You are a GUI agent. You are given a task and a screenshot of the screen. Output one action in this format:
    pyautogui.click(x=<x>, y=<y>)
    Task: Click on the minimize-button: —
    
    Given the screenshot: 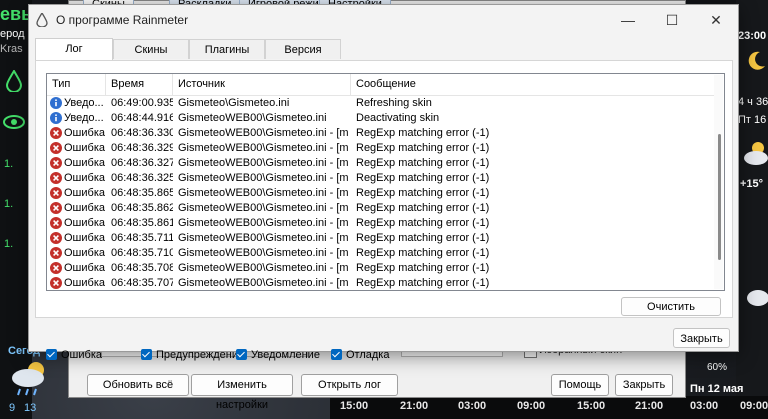 What is the action you would take?
    pyautogui.click(x=628, y=20)
    